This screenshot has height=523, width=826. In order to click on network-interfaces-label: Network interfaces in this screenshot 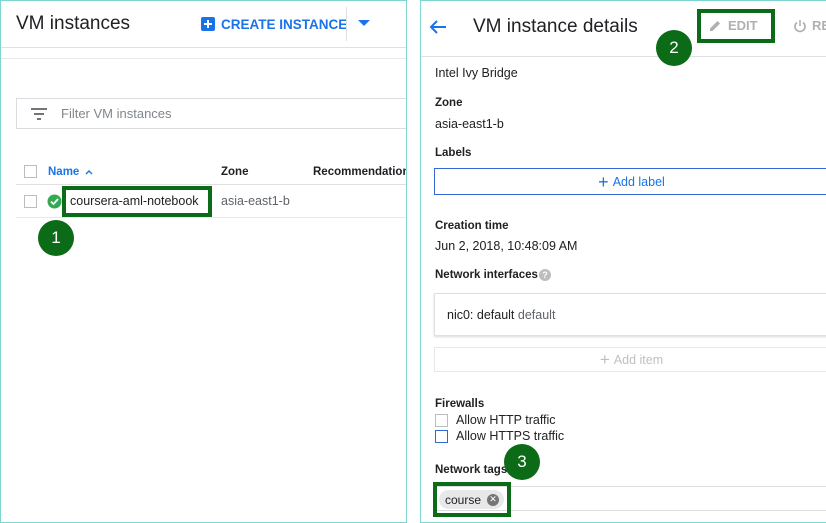, I will do `click(486, 275)`.